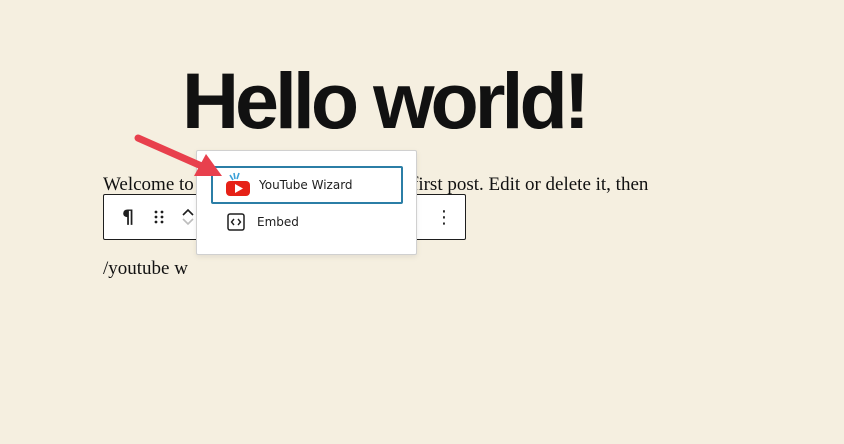  Describe the element at coordinates (307, 222) in the screenshot. I see `inserter-item-embed: Embed` at that location.